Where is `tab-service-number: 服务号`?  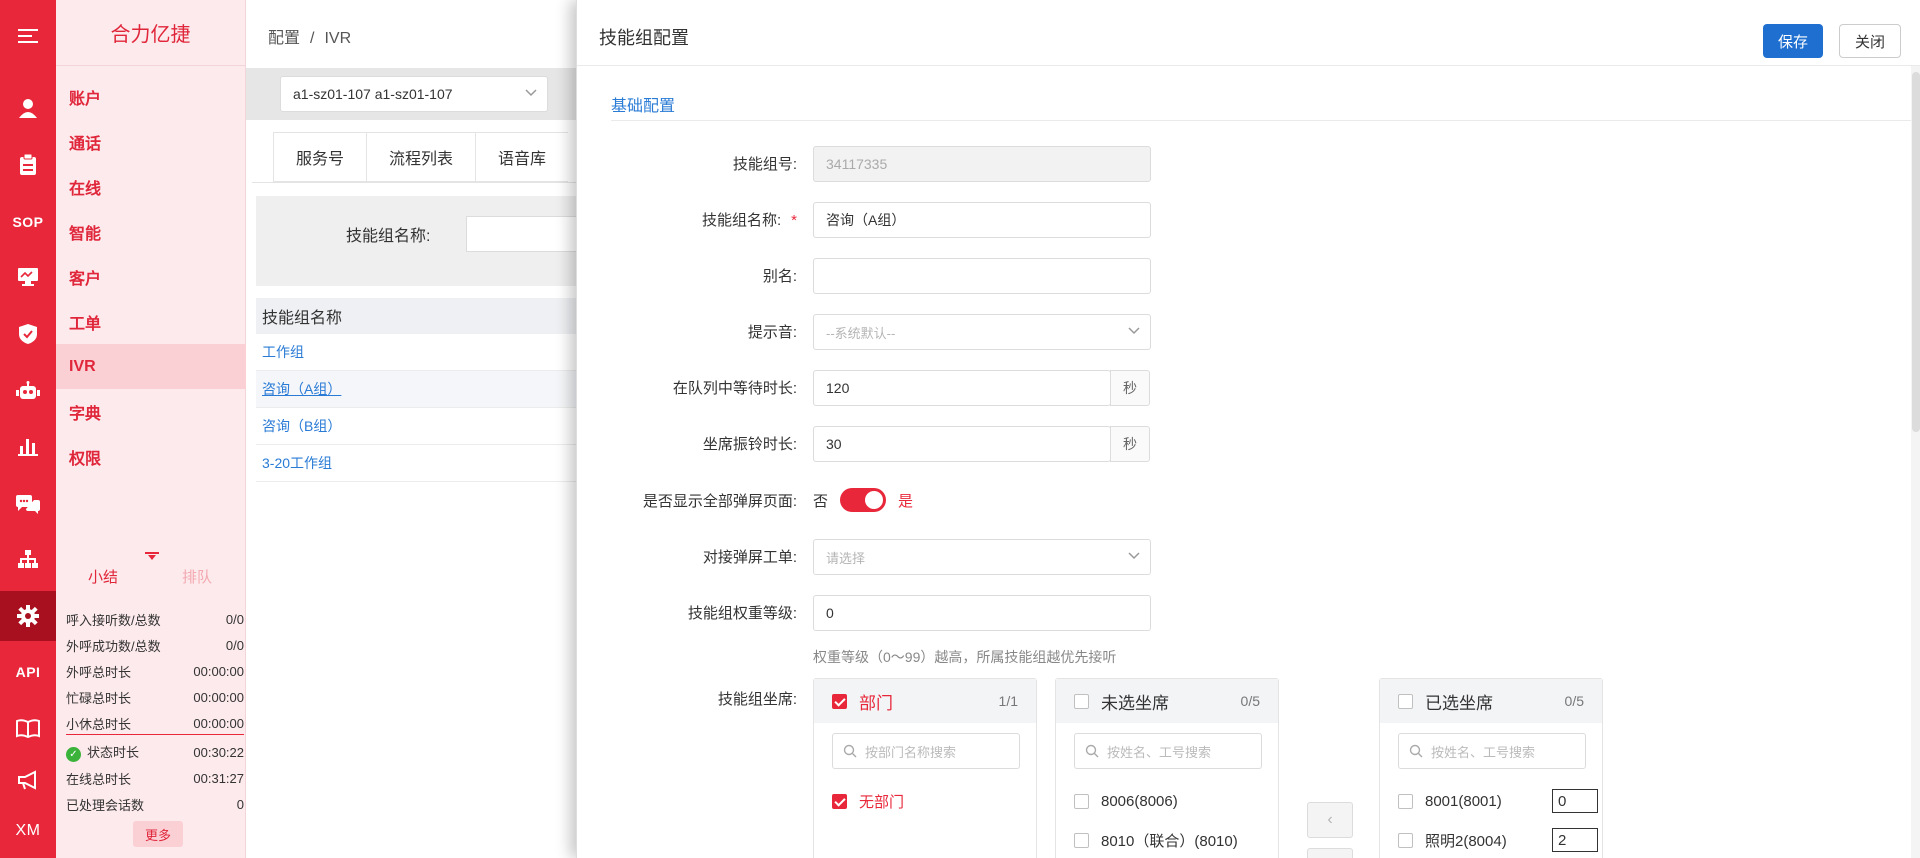
tab-service-number: 服务号 is located at coordinates (320, 157).